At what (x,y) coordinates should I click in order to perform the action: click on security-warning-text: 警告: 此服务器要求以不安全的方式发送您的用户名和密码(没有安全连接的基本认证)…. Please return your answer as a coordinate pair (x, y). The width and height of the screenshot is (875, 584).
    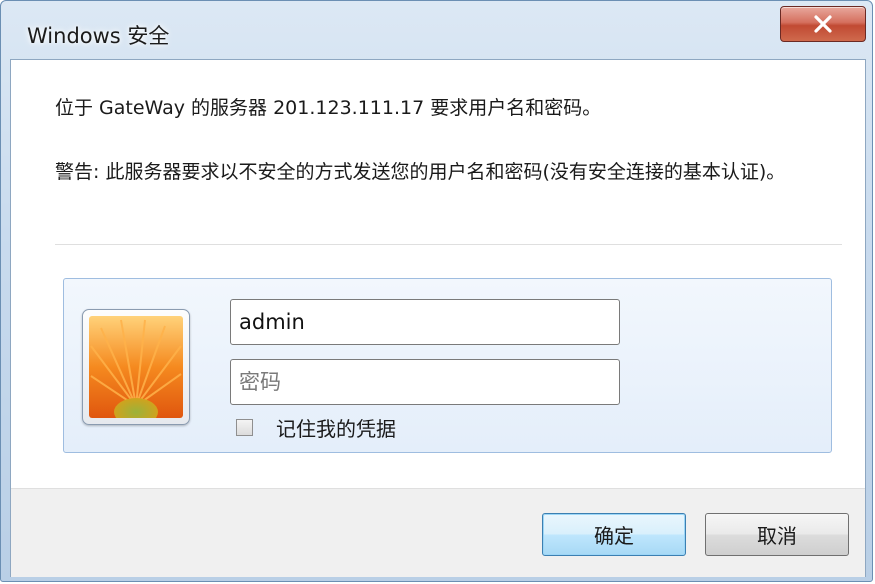
    Looking at the image, I should click on (420, 172).